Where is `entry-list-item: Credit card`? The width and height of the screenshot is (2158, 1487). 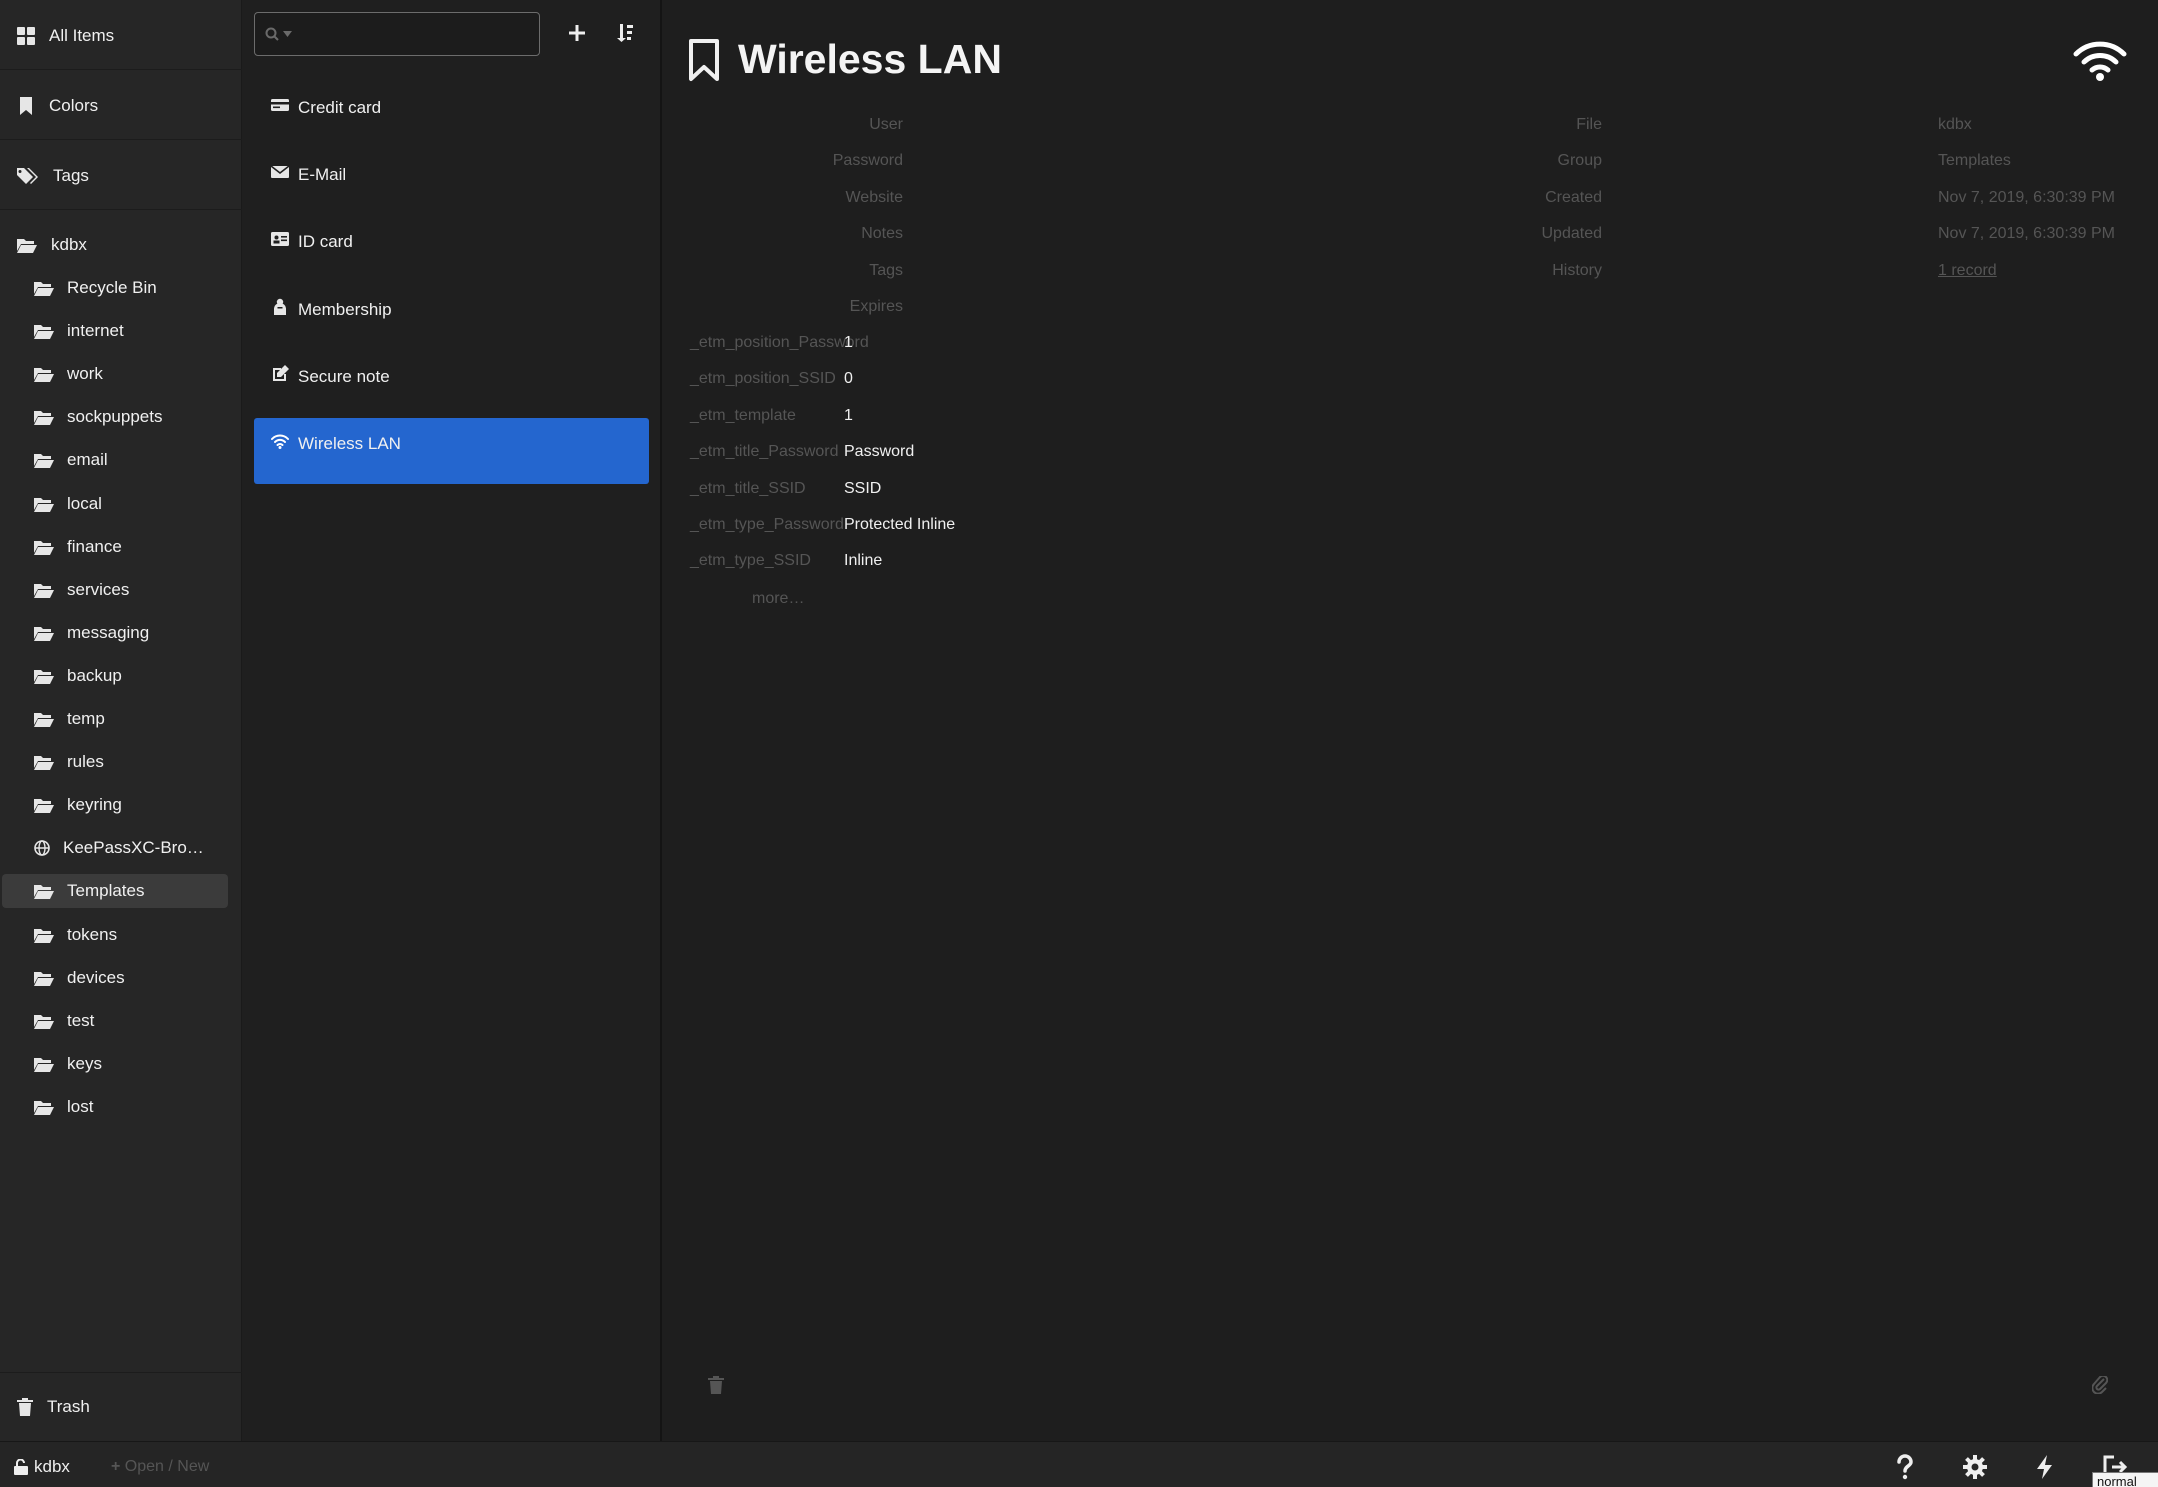
entry-list-item: Credit card is located at coordinates (451, 115).